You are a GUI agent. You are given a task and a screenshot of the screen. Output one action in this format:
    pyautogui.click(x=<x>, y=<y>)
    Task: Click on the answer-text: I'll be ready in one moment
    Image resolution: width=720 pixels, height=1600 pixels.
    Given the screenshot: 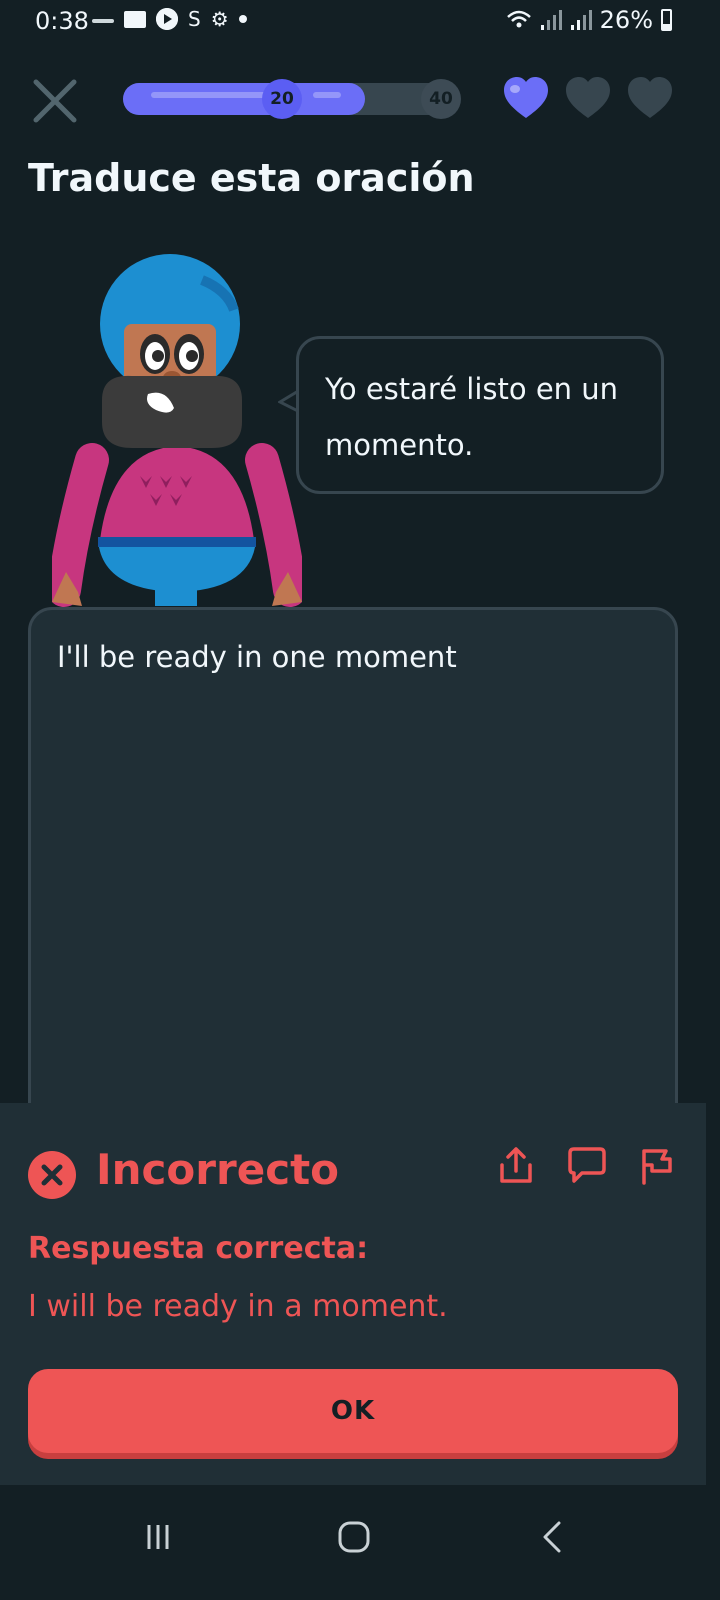 What is the action you would take?
    pyautogui.click(x=257, y=657)
    